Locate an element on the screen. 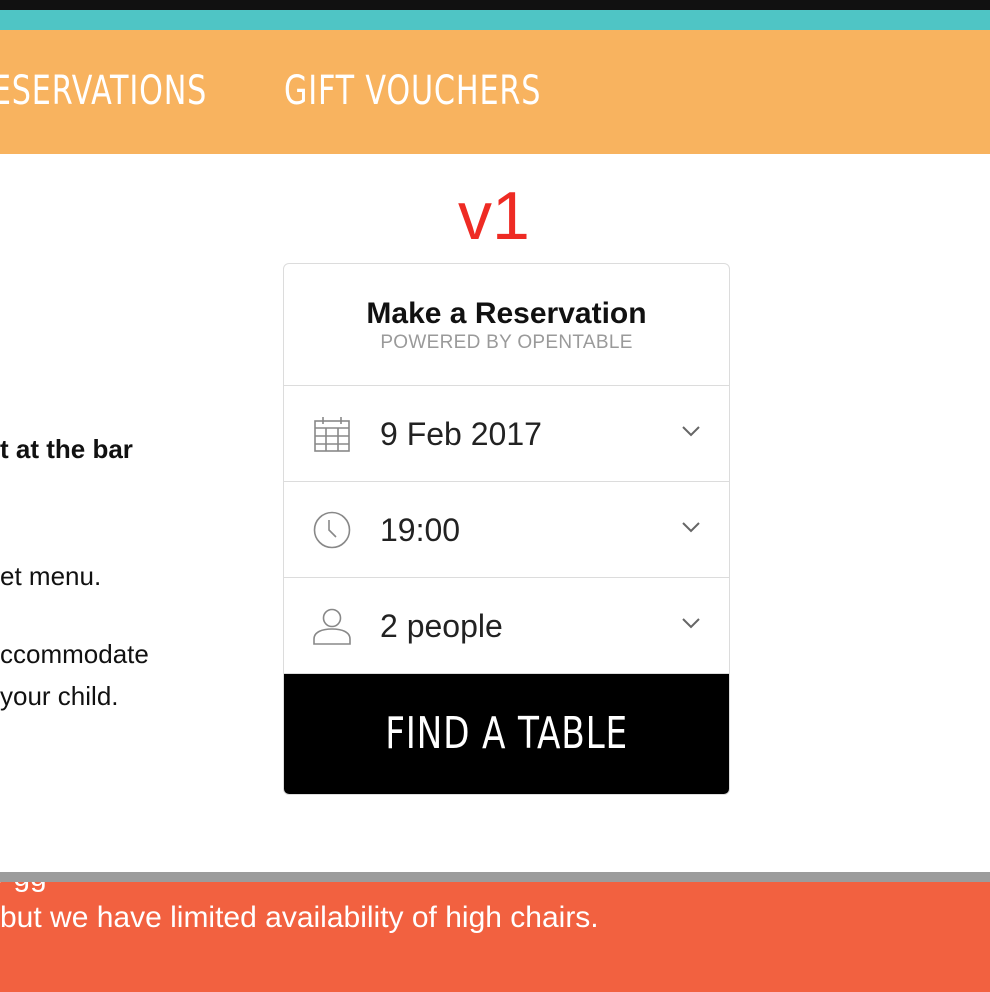 This screenshot has height=992, width=990. party-size-select: 2 people is located at coordinates (506, 626).